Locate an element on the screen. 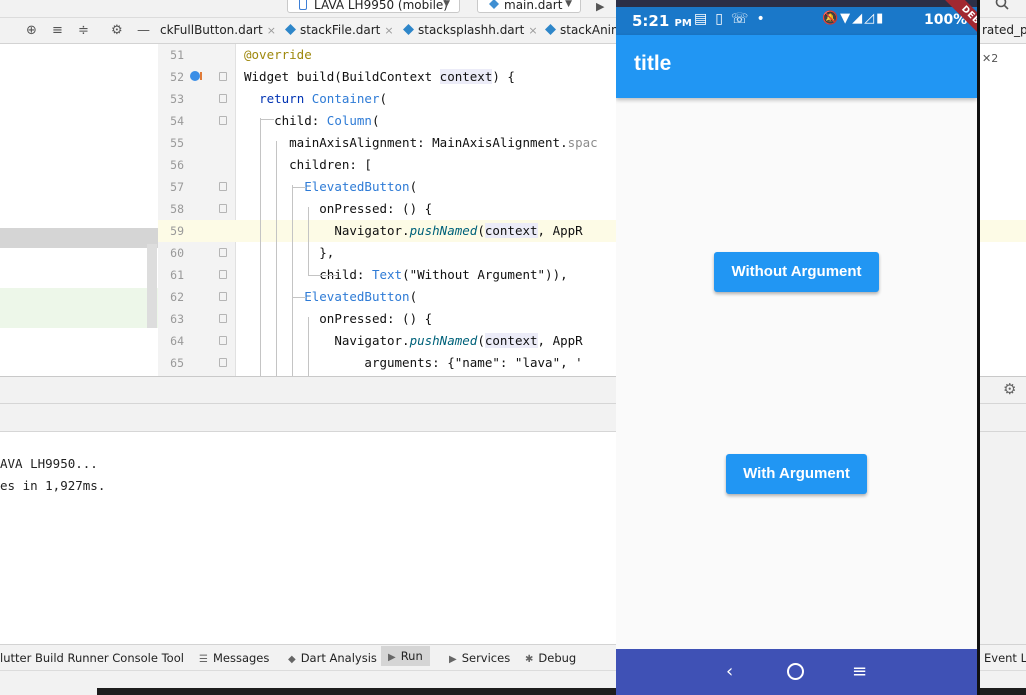 This screenshot has width=1026, height=695. inspection-badge: ✕2 is located at coordinates (990, 58).